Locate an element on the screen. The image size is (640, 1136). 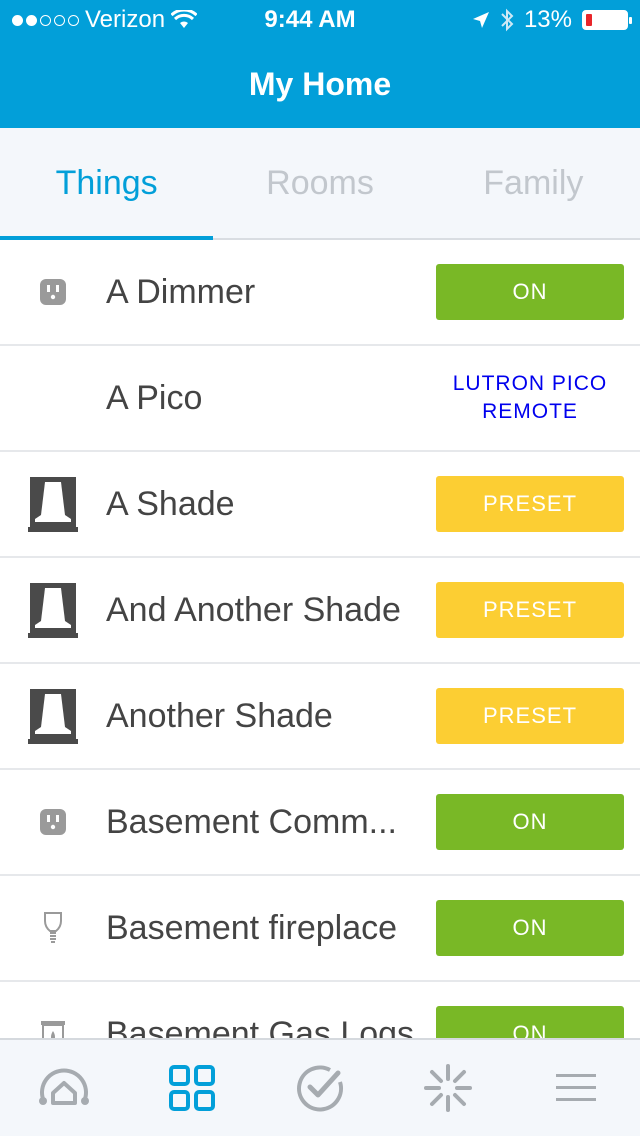
list-item: And Another Shade PRESET is located at coordinates (320, 611).